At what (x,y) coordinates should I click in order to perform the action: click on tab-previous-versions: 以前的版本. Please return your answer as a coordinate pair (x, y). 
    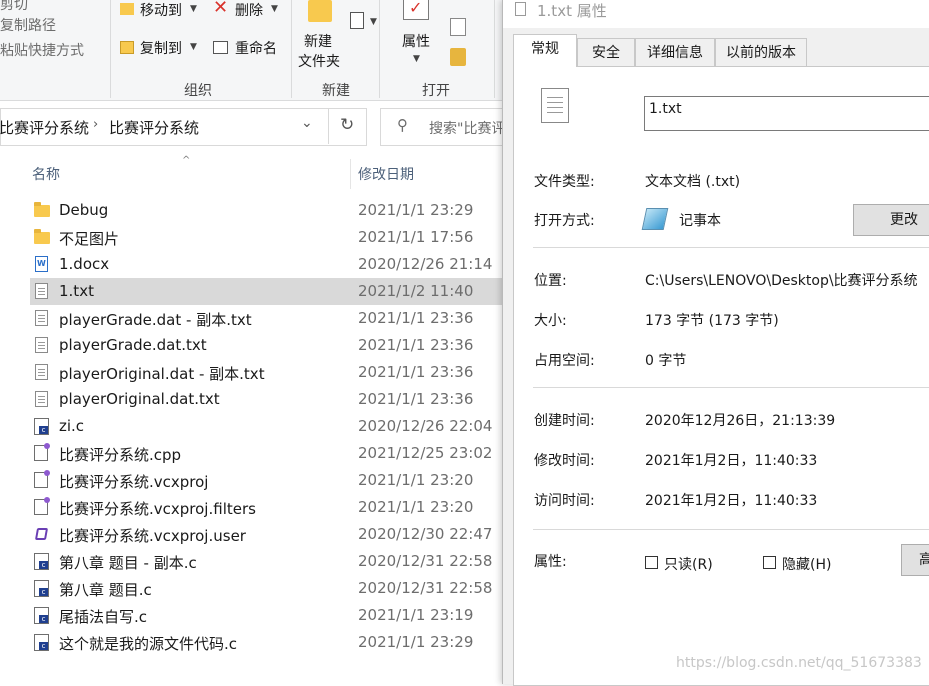
    Looking at the image, I should click on (761, 52).